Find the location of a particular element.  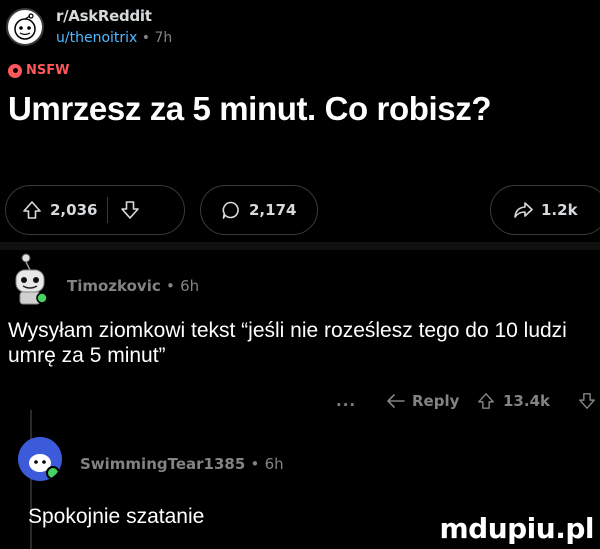

reply-button: Reply is located at coordinates (422, 401).